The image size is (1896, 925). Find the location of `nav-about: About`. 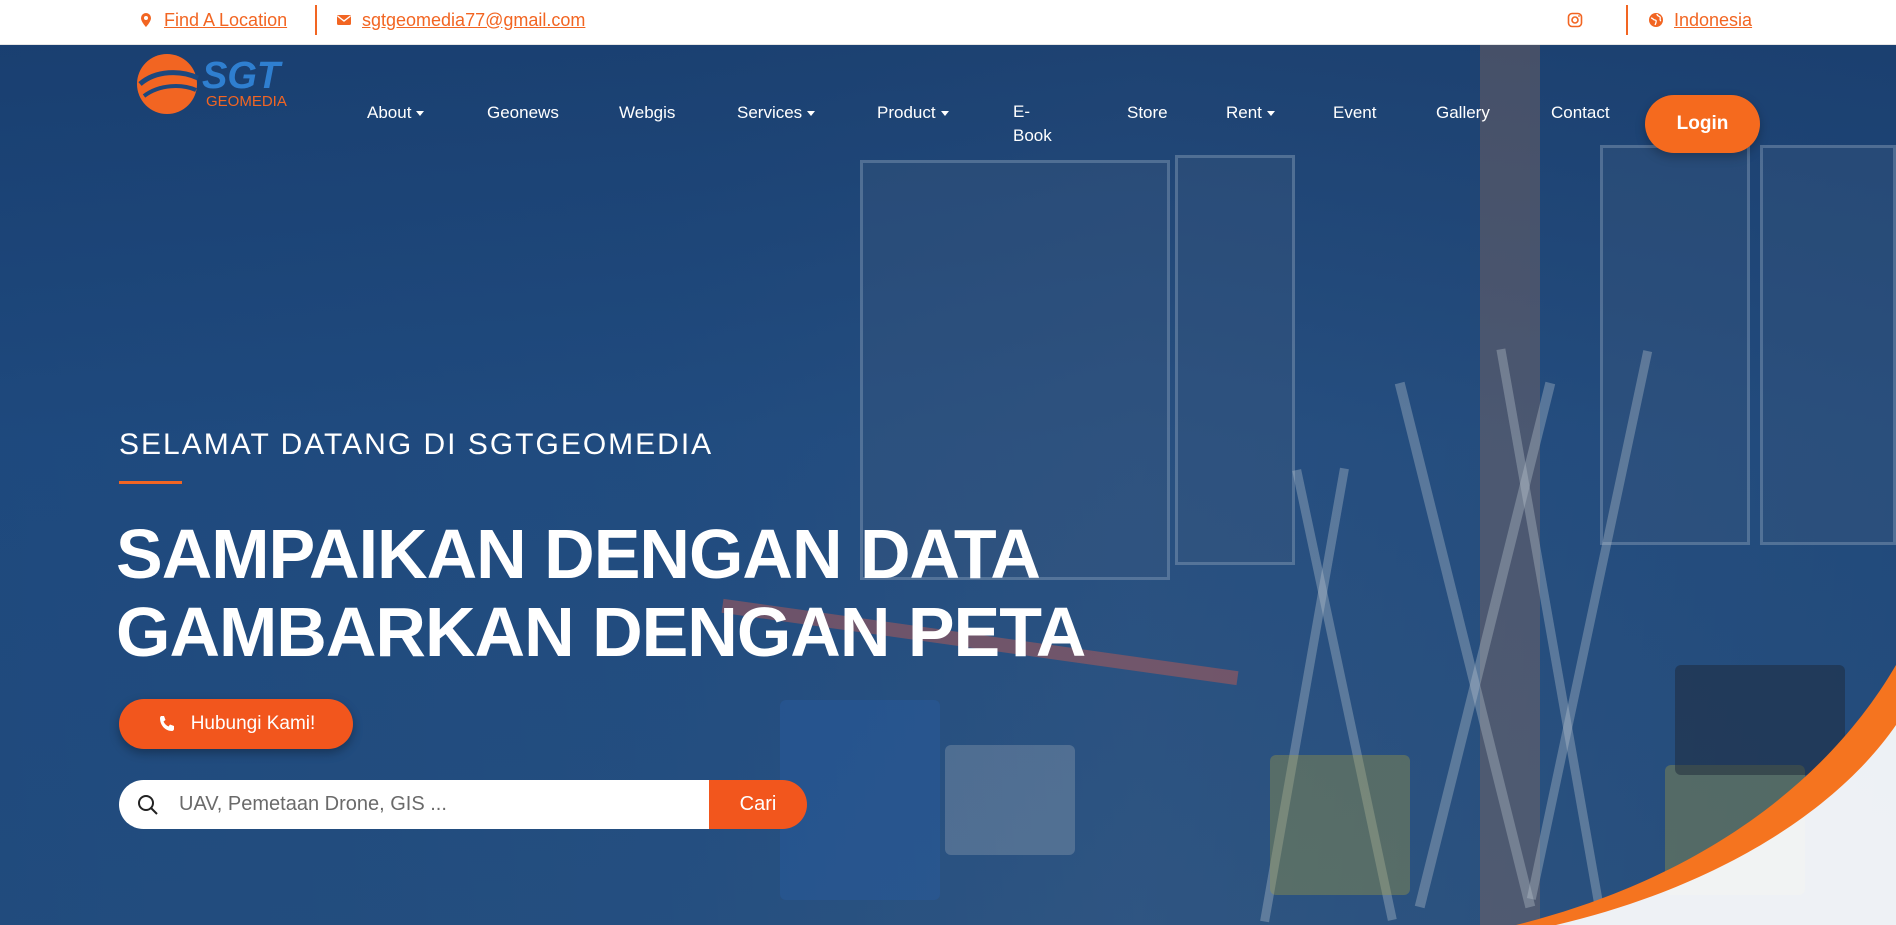

nav-about: About is located at coordinates (396, 113).